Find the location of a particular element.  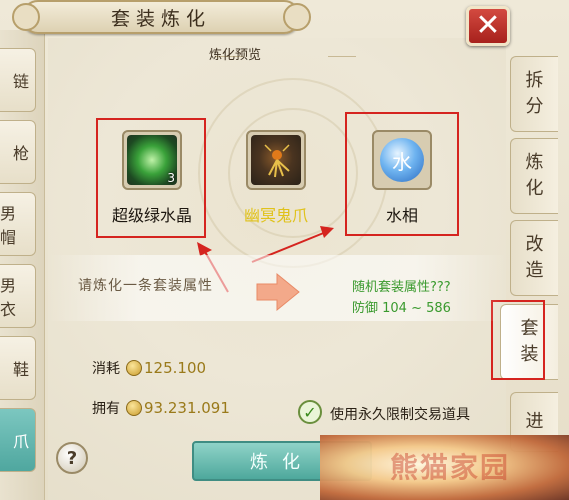

cost-row: 消耗 125.100 is located at coordinates (149, 368).